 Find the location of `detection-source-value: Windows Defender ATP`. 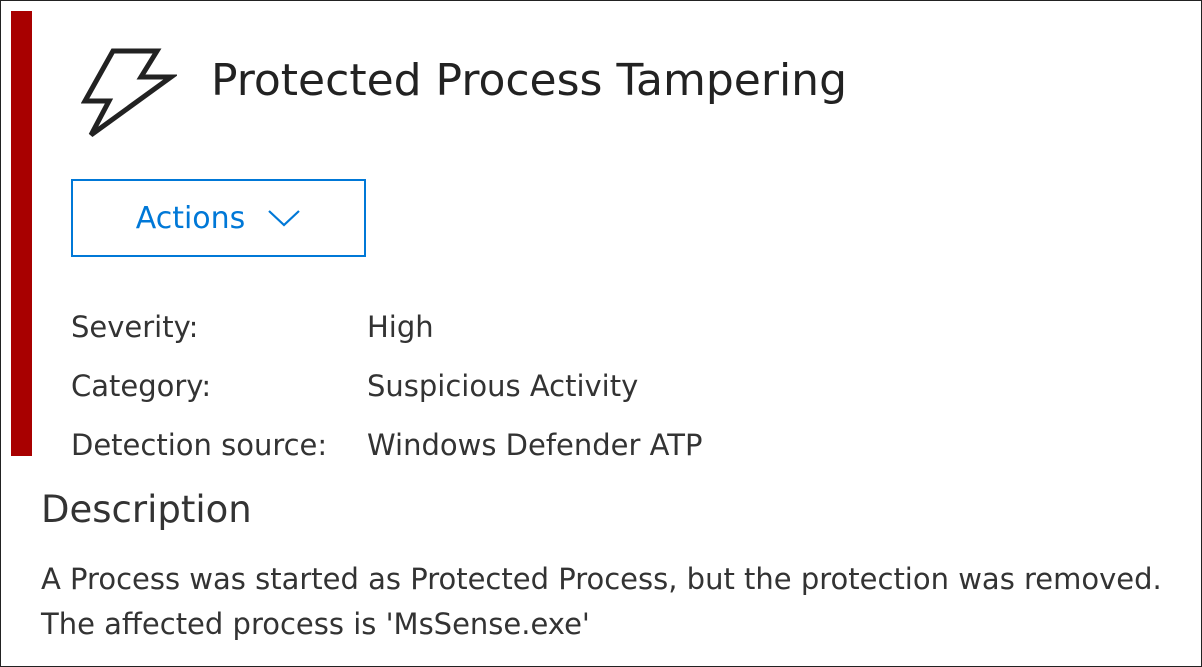

detection-source-value: Windows Defender ATP is located at coordinates (535, 444).